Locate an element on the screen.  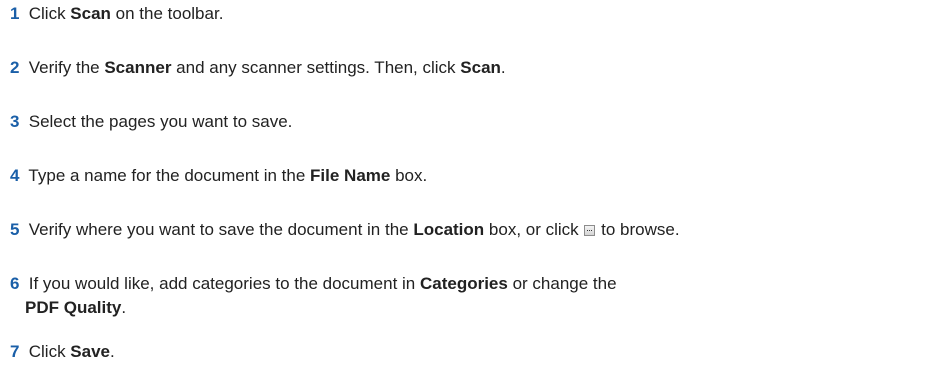
ui-term-categories: Categories is located at coordinates (463, 283).